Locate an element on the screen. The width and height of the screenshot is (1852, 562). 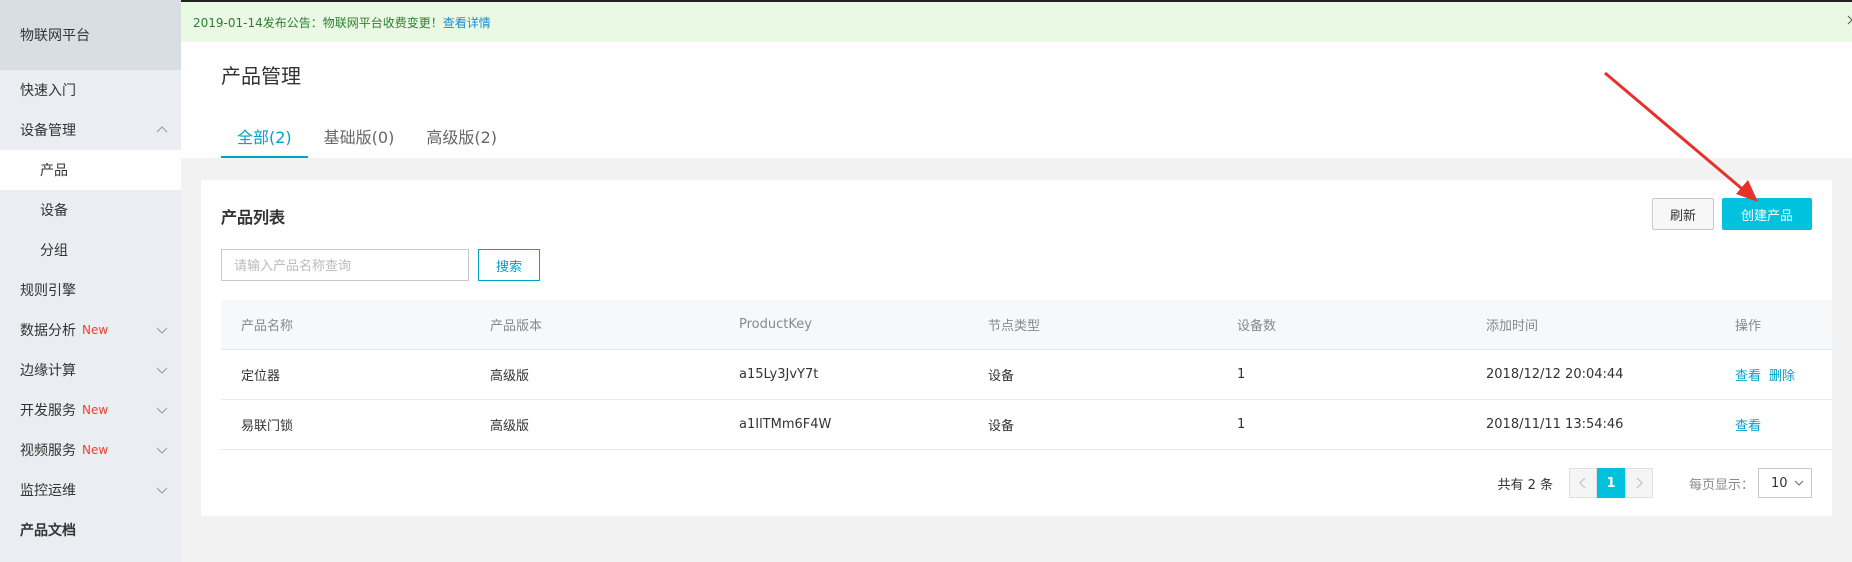
next-page-button is located at coordinates (1638, 483).